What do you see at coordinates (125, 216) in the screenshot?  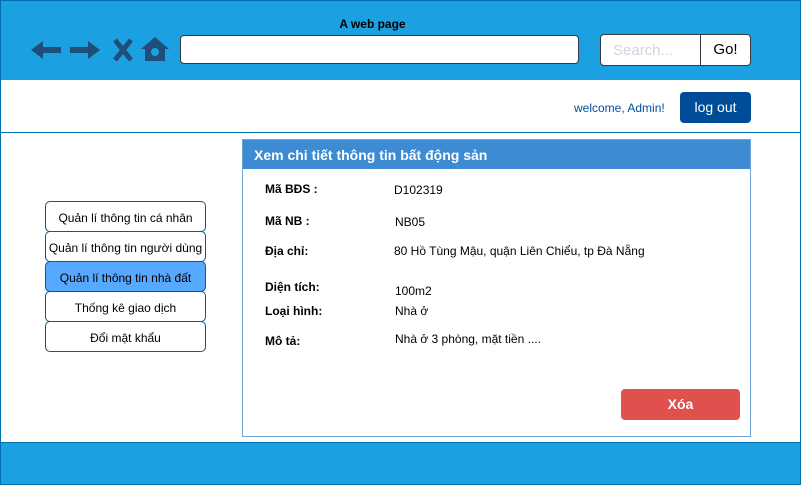 I see `sidebar-item-personal-info: Quản lí thông tin cá nhân` at bounding box center [125, 216].